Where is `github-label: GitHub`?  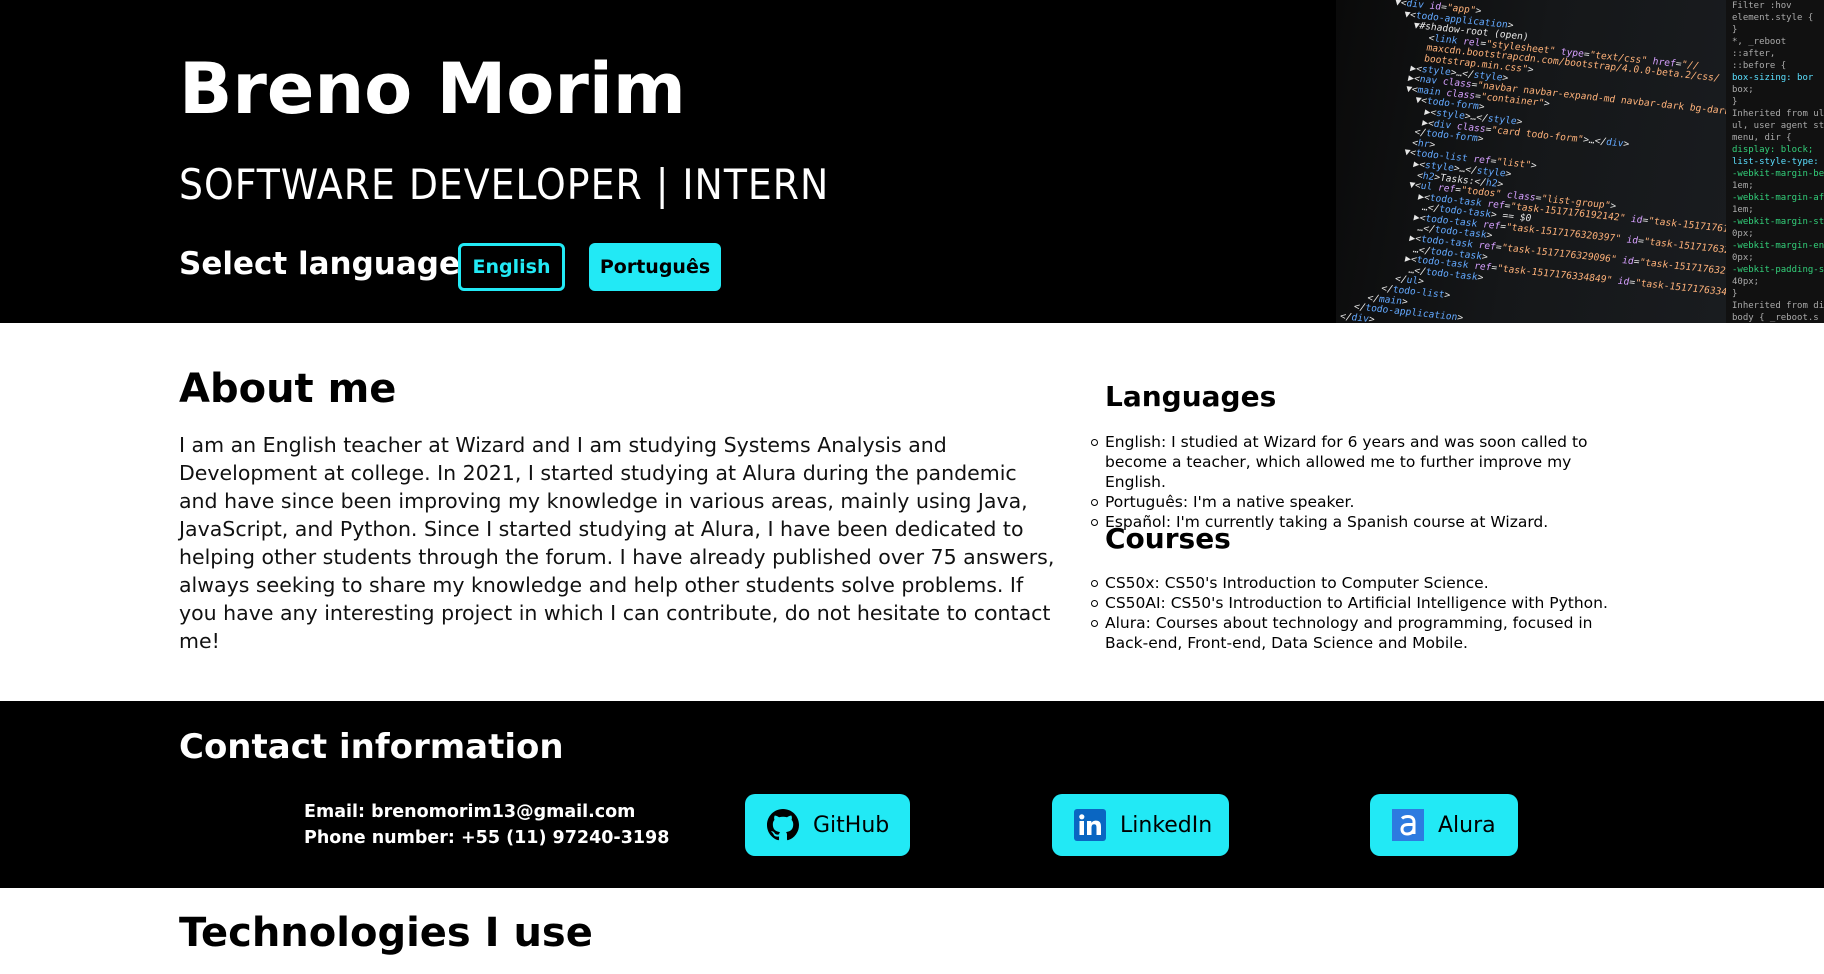
github-label: GitHub is located at coordinates (851, 825).